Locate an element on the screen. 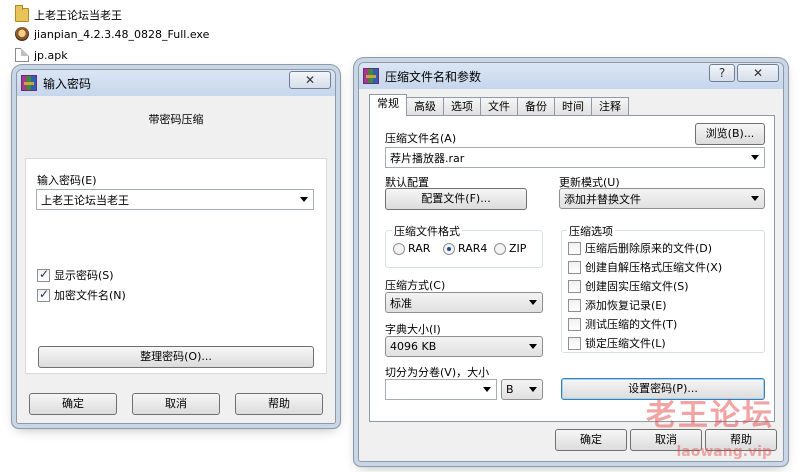 Image resolution: width=800 pixels, height=472 pixels. compression-method-select: 标准 is located at coordinates (464, 302).